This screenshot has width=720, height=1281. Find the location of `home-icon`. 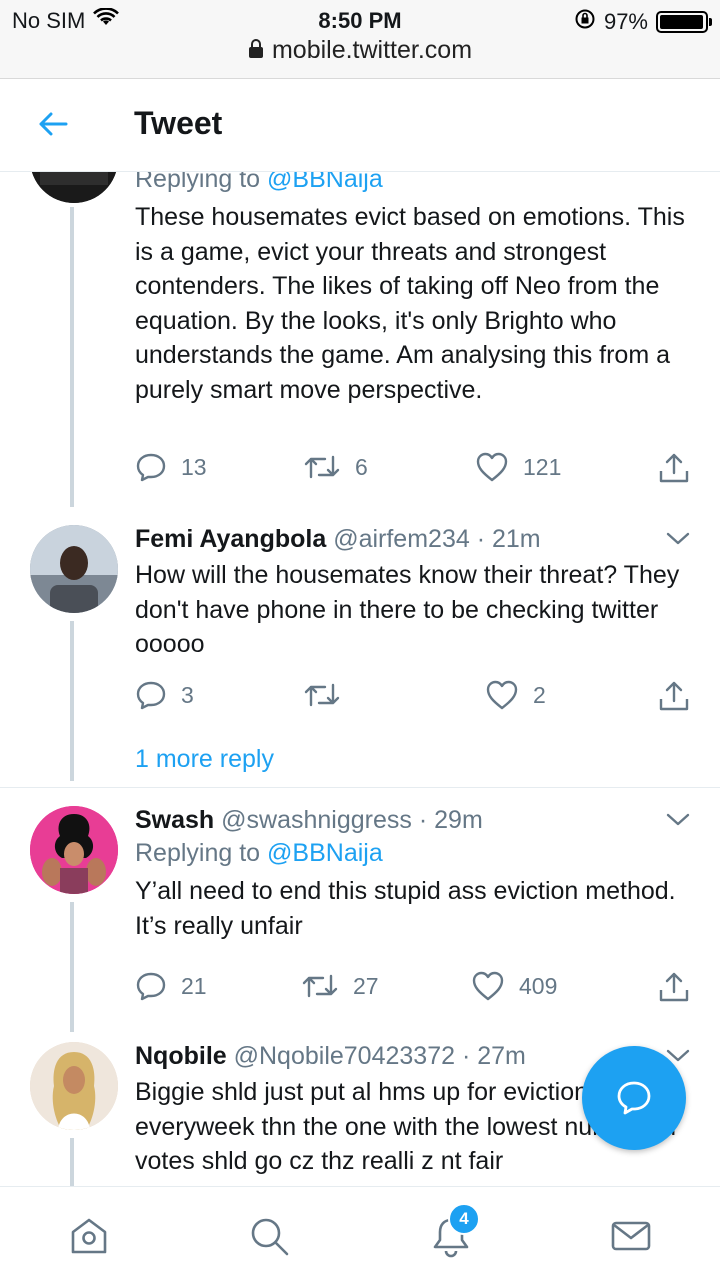

home-icon is located at coordinates (89, 1236).